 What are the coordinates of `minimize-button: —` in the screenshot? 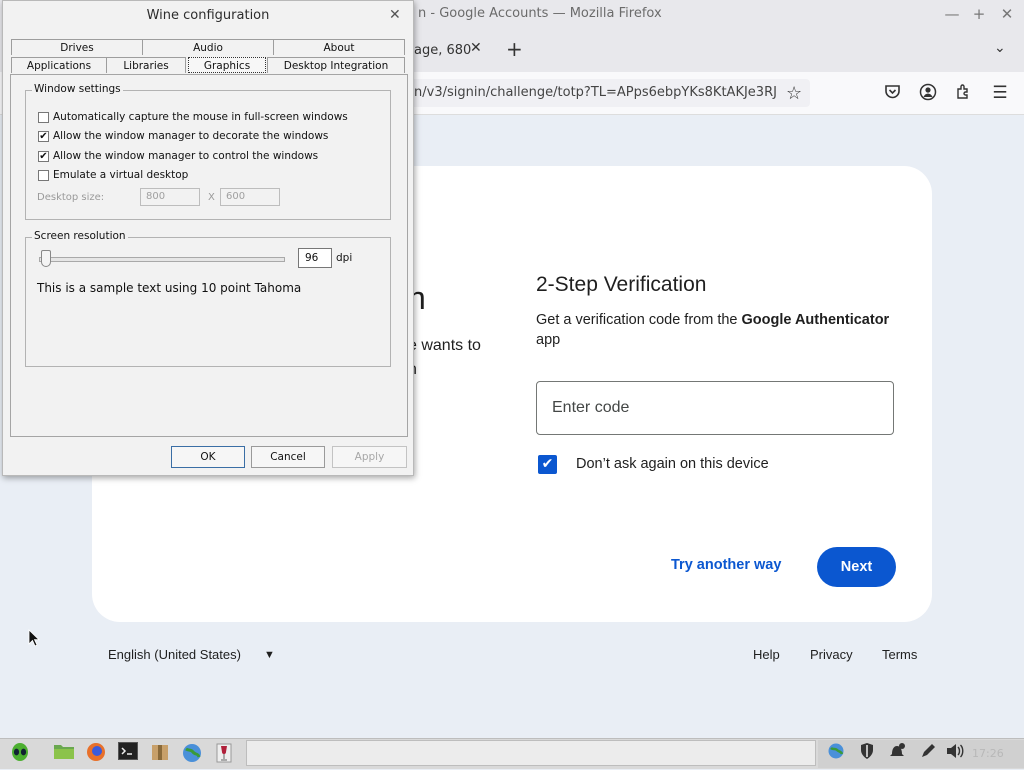 It's located at (952, 14).